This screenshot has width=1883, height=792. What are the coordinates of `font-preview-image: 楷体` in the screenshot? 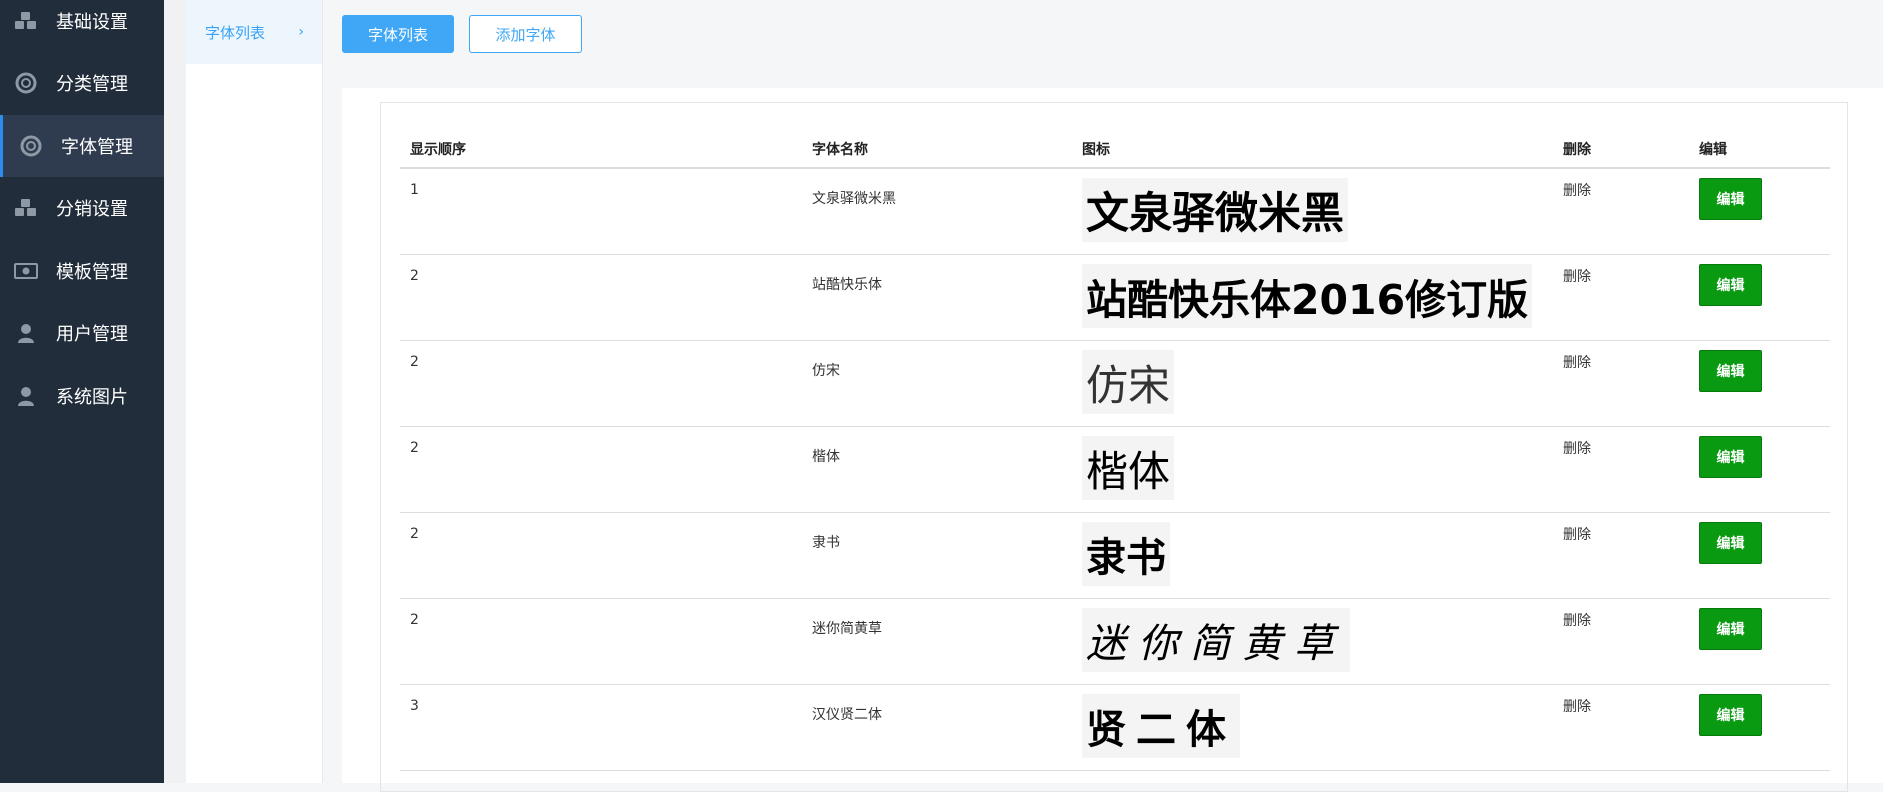 It's located at (1128, 468).